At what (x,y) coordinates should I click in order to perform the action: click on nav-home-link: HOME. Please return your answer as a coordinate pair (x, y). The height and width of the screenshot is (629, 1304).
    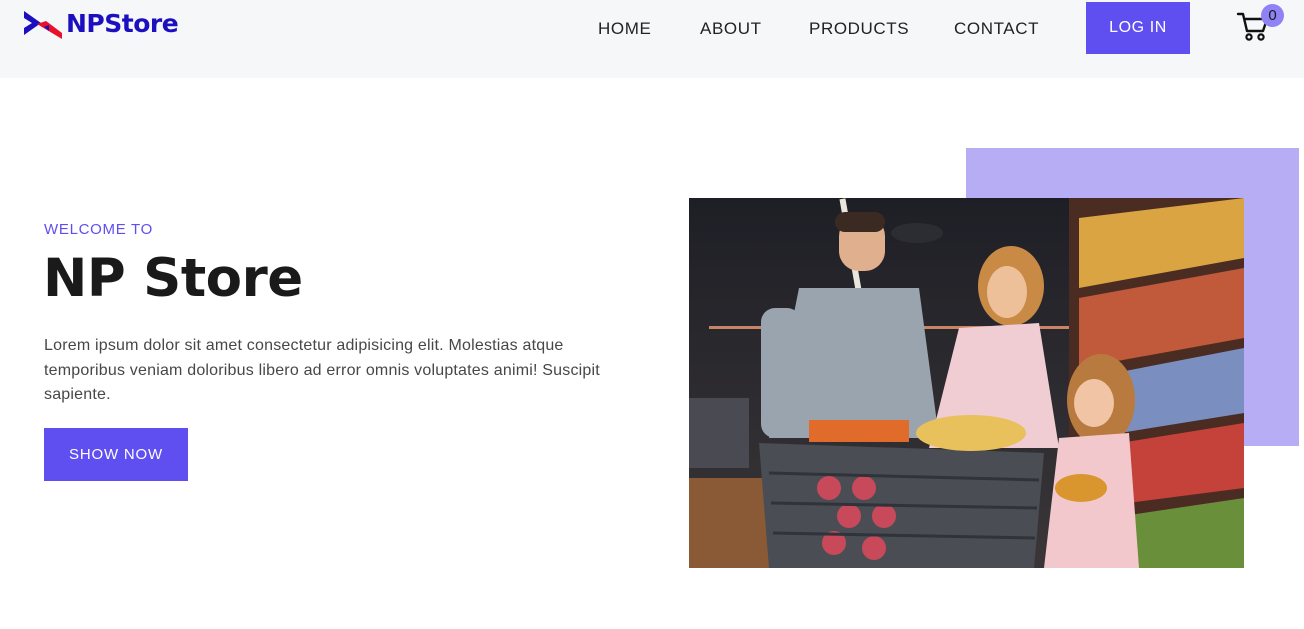
    Looking at the image, I should click on (624, 29).